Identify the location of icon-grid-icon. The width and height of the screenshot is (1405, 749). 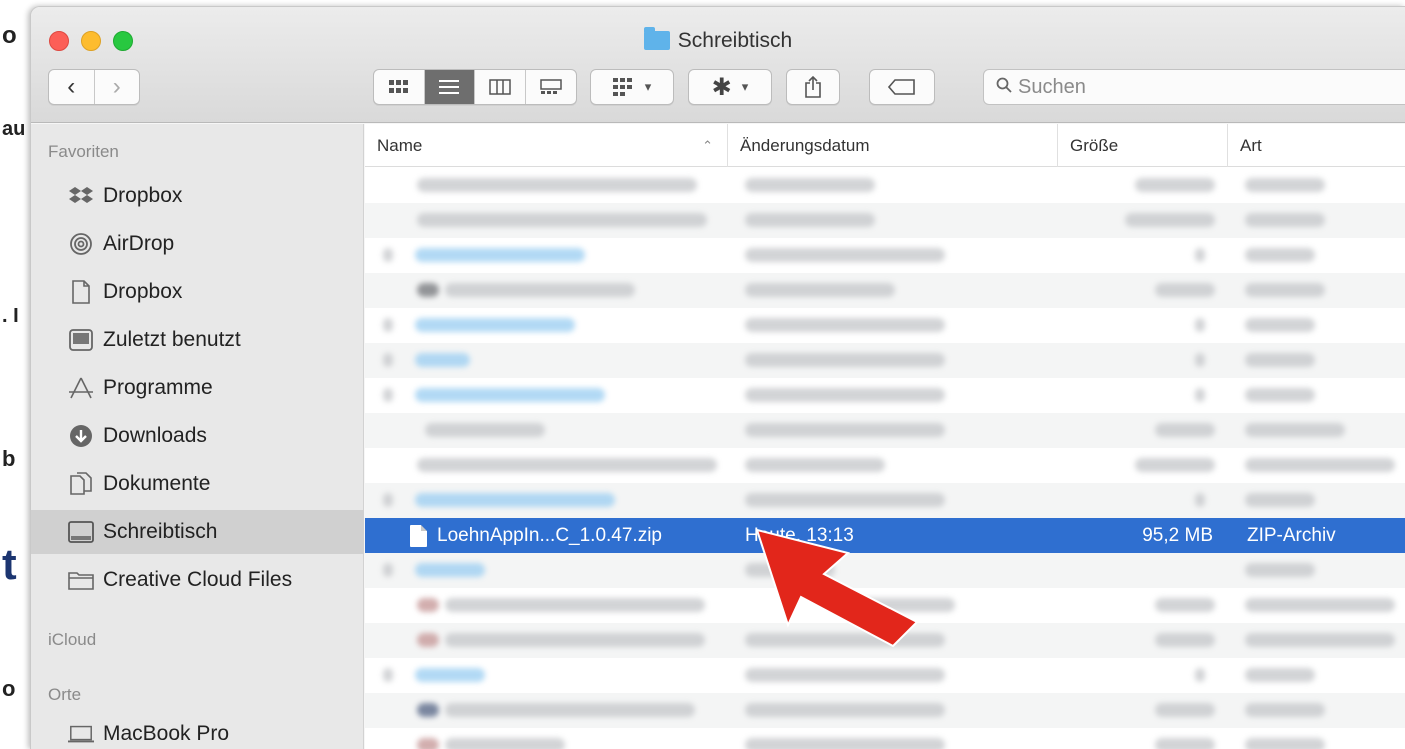
(398, 86).